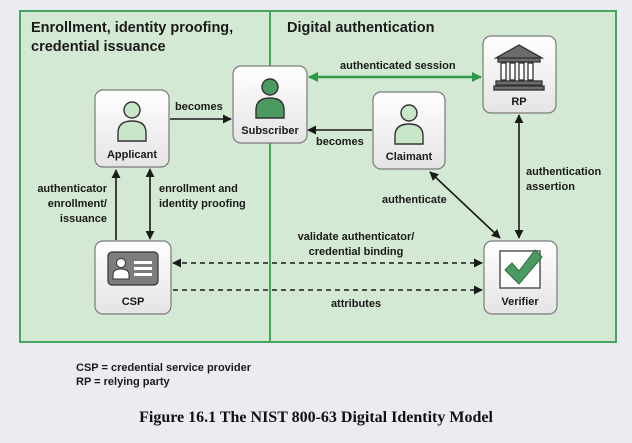 The width and height of the screenshot is (632, 443). What do you see at coordinates (518, 102) in the screenshot?
I see `rp-label: RP` at bounding box center [518, 102].